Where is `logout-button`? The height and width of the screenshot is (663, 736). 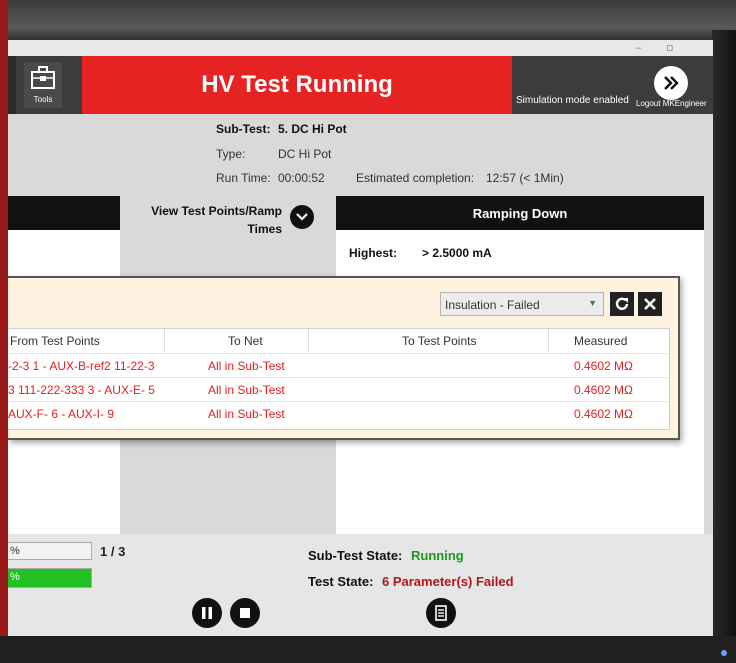 logout-button is located at coordinates (671, 83).